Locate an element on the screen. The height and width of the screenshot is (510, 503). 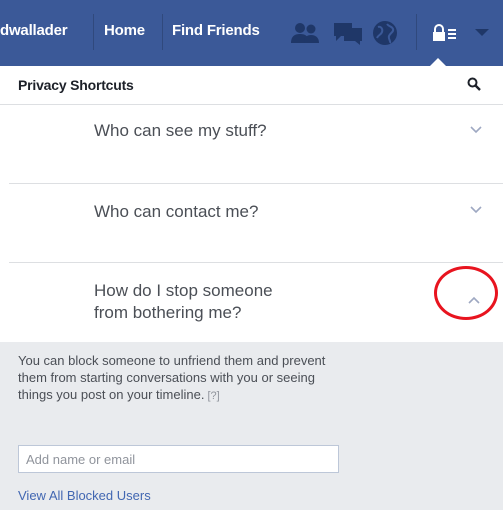
friend-requests-icon is located at coordinates (305, 33).